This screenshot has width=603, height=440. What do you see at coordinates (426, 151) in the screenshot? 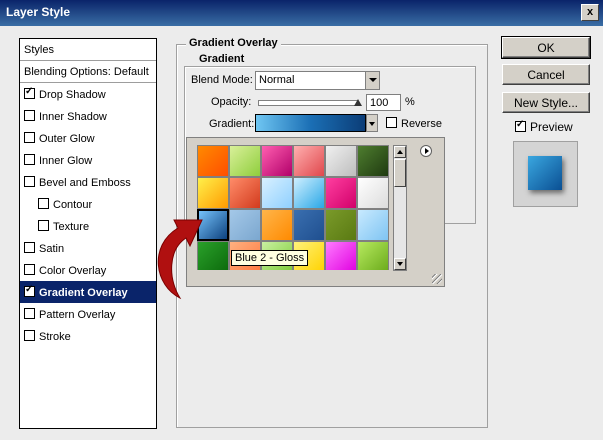
I see `flyout-menu-icon` at bounding box center [426, 151].